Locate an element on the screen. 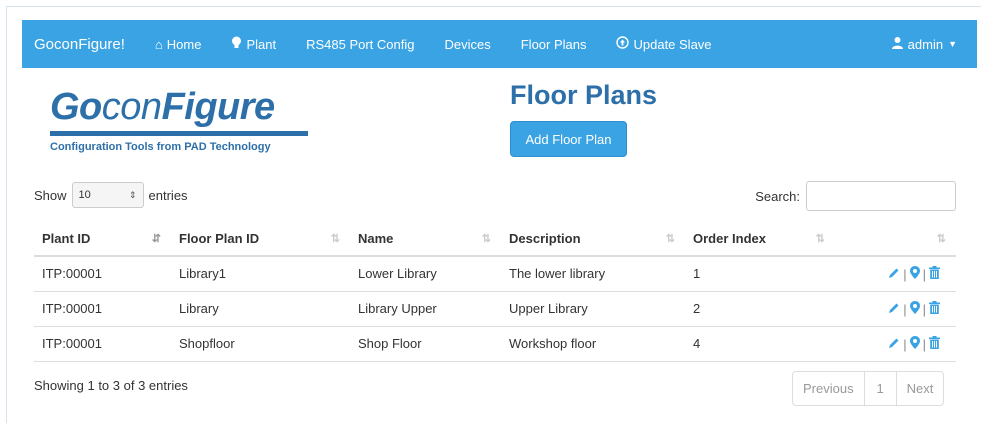 This screenshot has width=981, height=423. cell-name: Lower Library is located at coordinates (425, 274).